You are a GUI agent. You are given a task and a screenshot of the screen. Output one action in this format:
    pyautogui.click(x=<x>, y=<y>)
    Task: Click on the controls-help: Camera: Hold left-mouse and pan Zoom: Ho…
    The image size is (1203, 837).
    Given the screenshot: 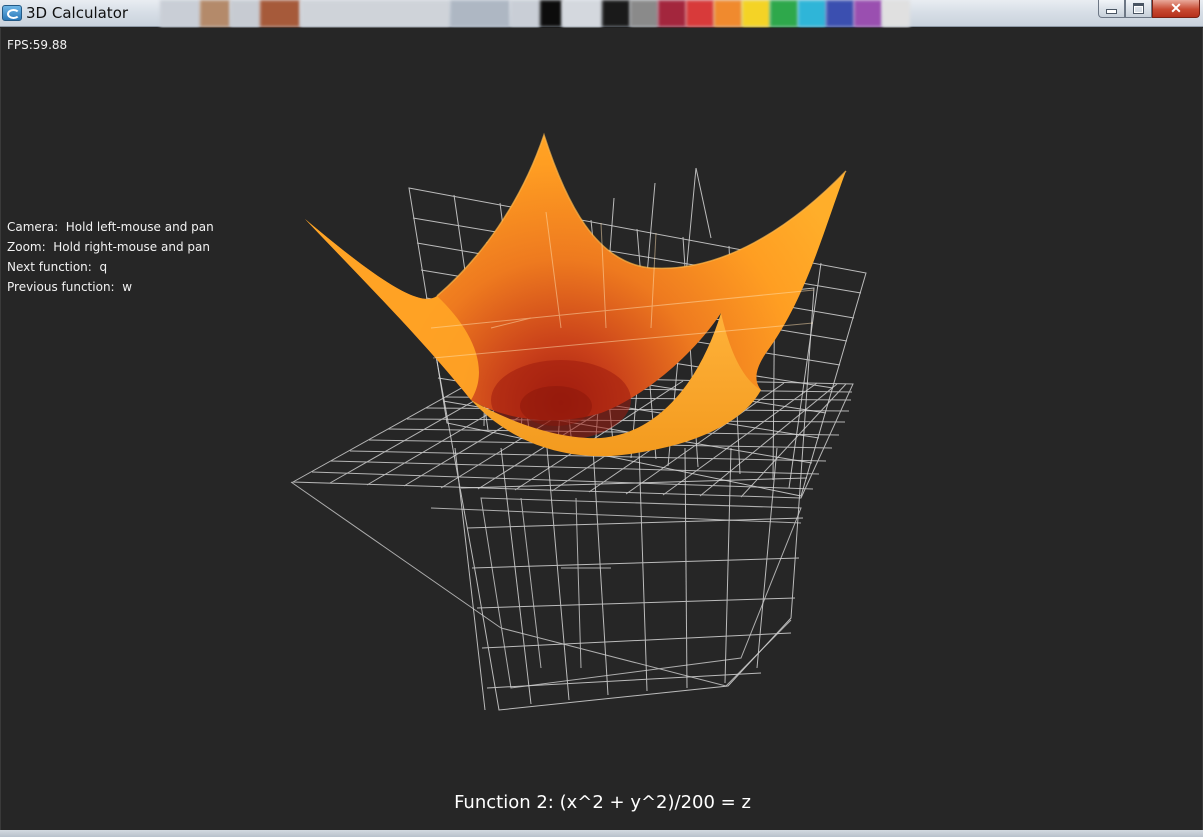 What is the action you would take?
    pyautogui.click(x=110, y=257)
    